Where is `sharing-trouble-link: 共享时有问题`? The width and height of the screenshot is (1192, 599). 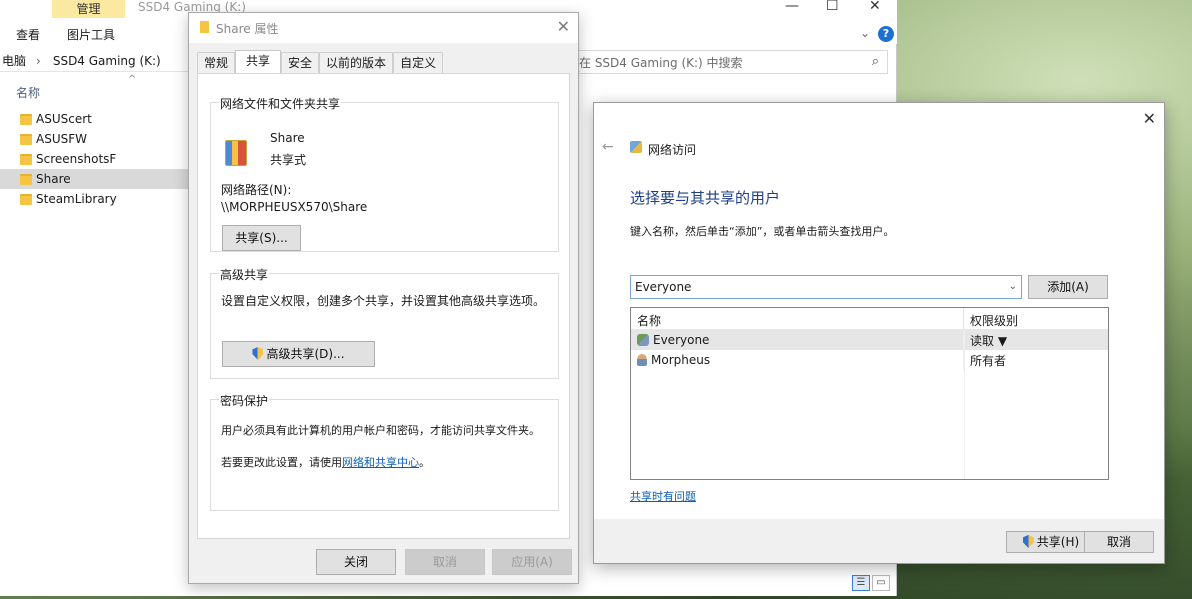
sharing-trouble-link: 共享时有问题 is located at coordinates (663, 496).